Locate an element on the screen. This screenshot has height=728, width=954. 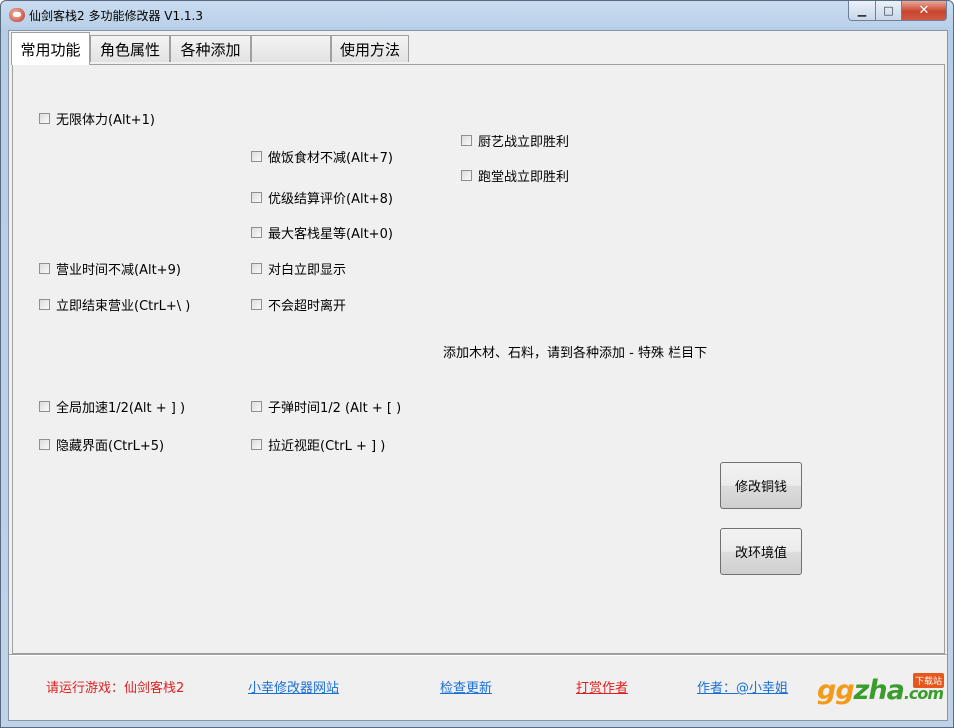
checkbox-label: 不会超时离开 is located at coordinates (307, 306).